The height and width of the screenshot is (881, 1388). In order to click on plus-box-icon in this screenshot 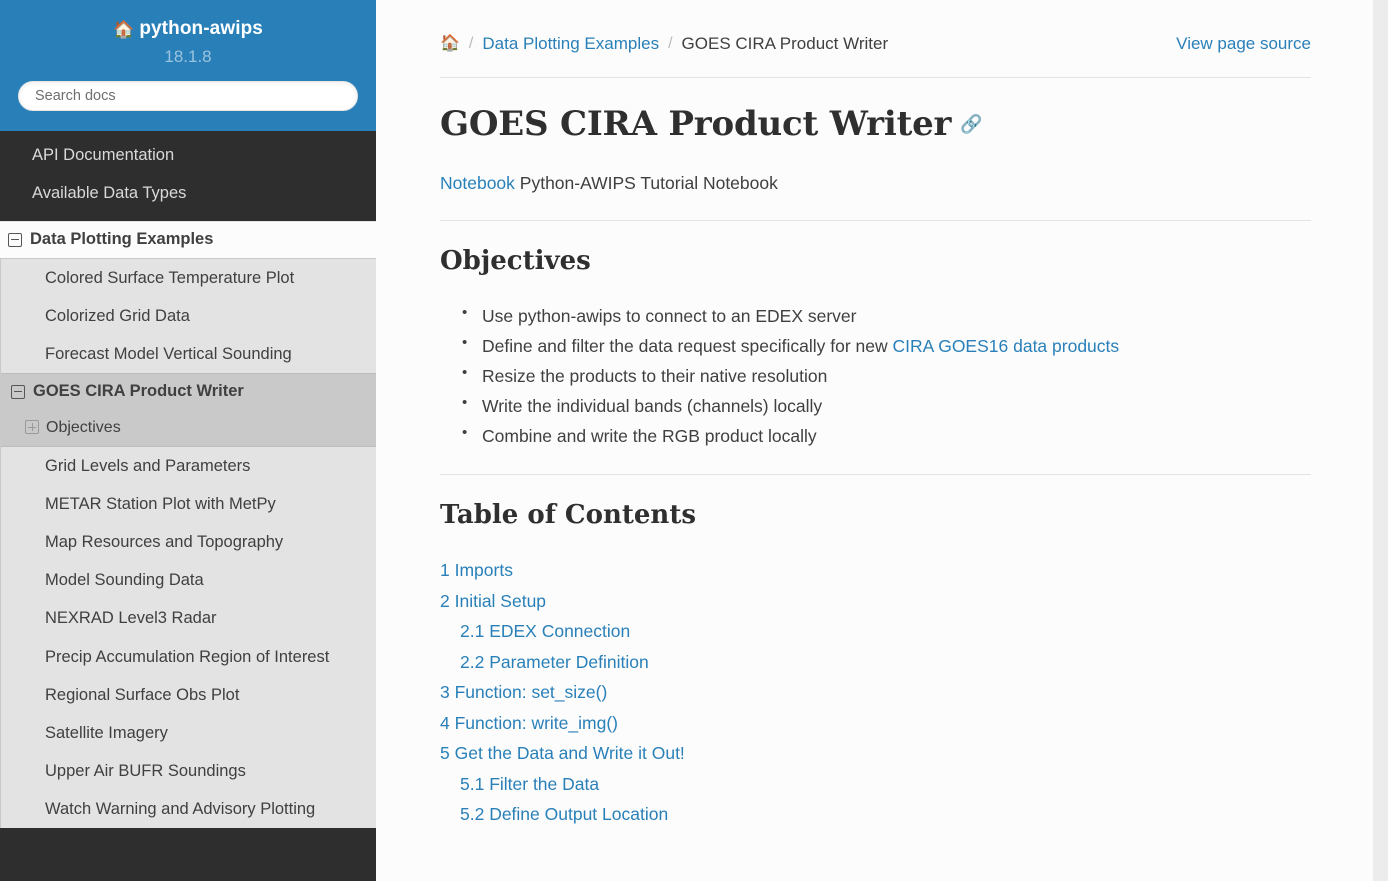, I will do `click(32, 427)`.